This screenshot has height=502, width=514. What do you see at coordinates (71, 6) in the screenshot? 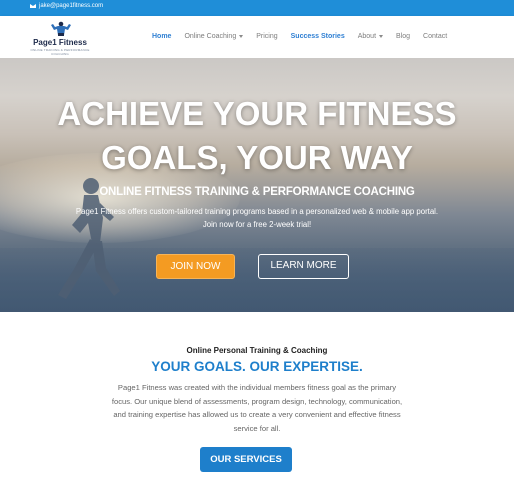
I see `email-text: jake@page1fitness.com` at bounding box center [71, 6].